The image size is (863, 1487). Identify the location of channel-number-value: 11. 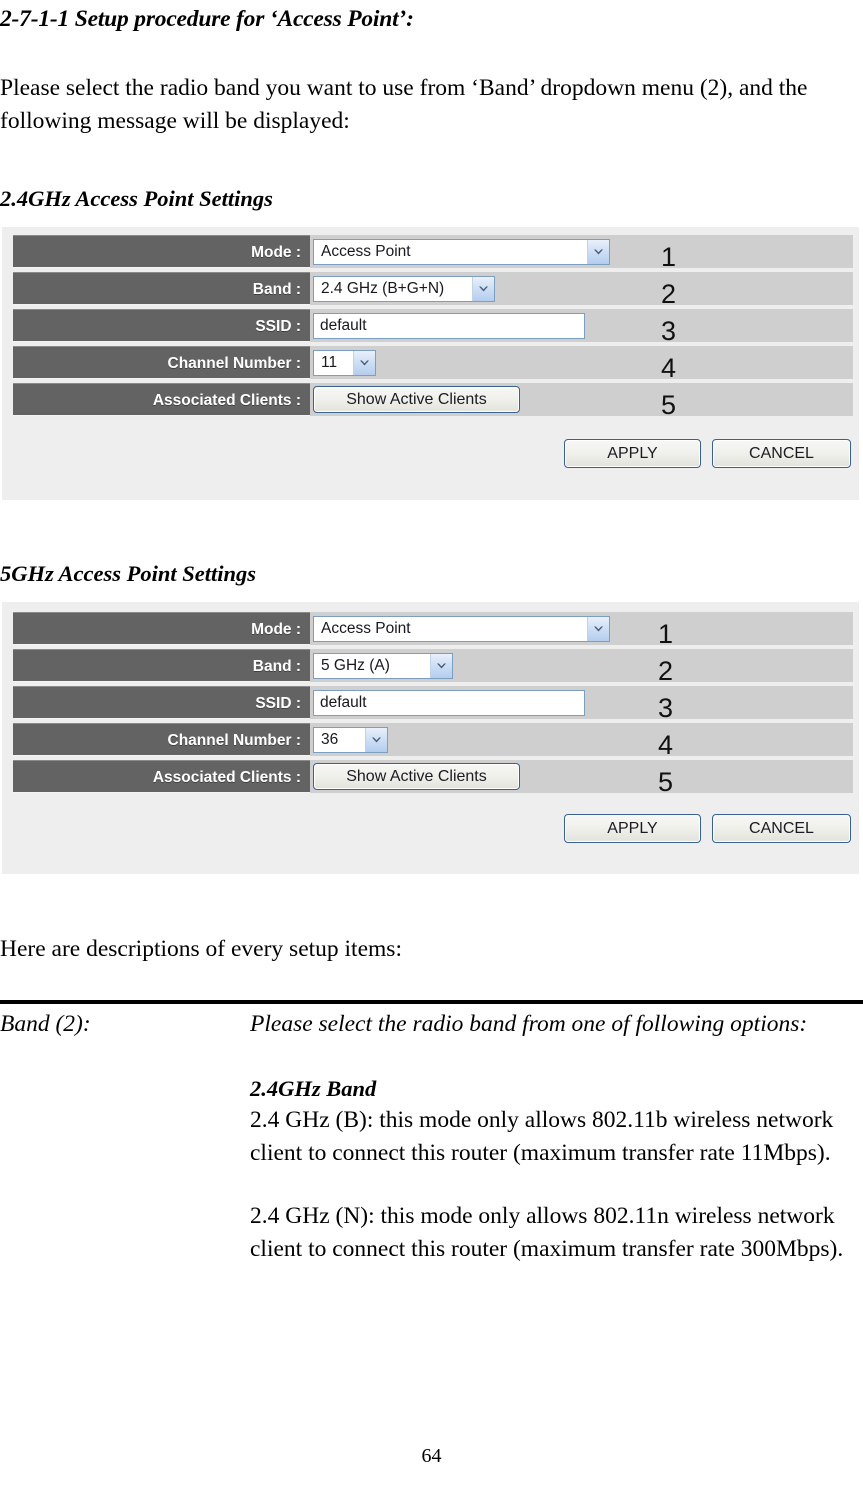
(329, 362).